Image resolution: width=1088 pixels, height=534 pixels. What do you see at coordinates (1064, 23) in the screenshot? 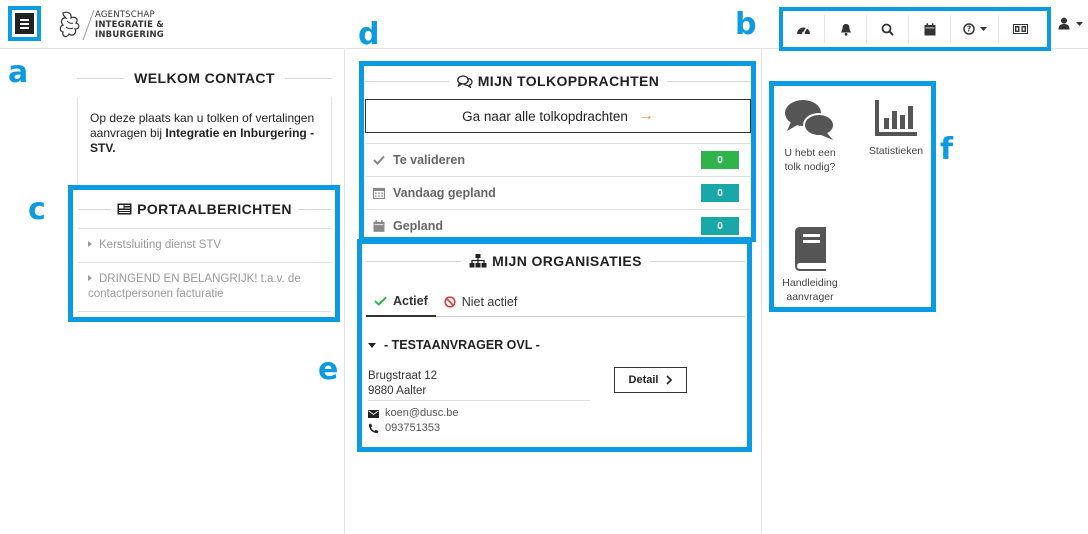
I see `user-icon` at bounding box center [1064, 23].